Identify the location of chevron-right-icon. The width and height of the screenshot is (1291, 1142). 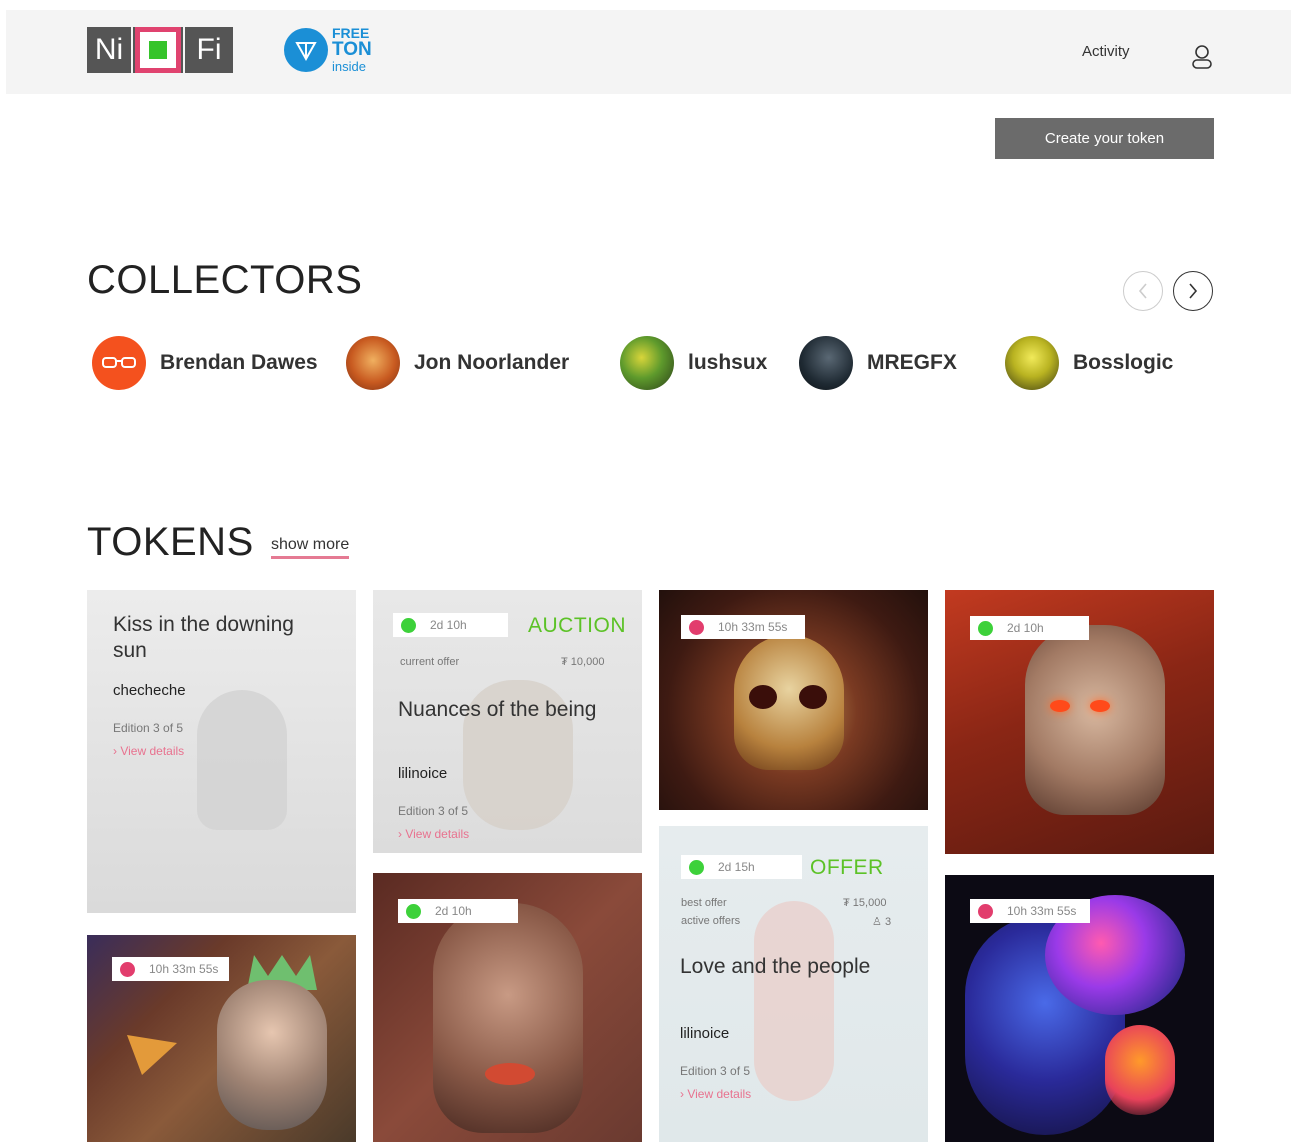
(1193, 291).